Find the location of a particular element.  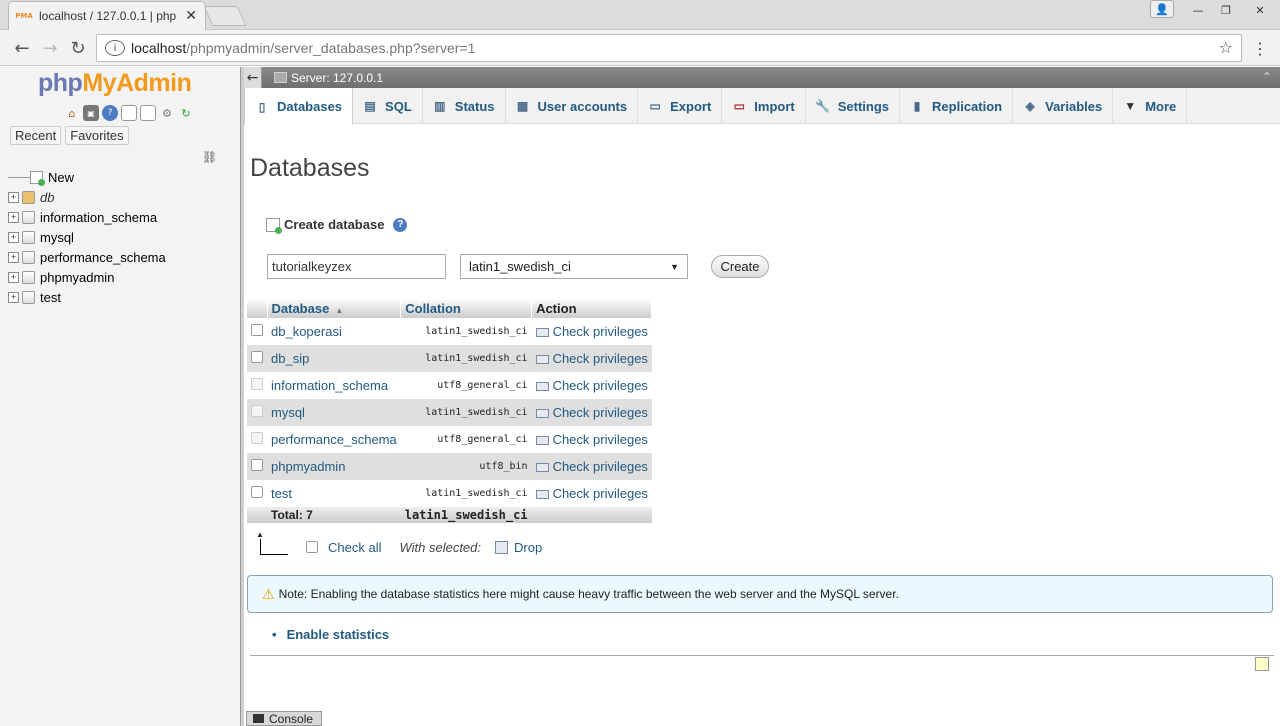

tree-item-new: New is located at coordinates (87, 177).